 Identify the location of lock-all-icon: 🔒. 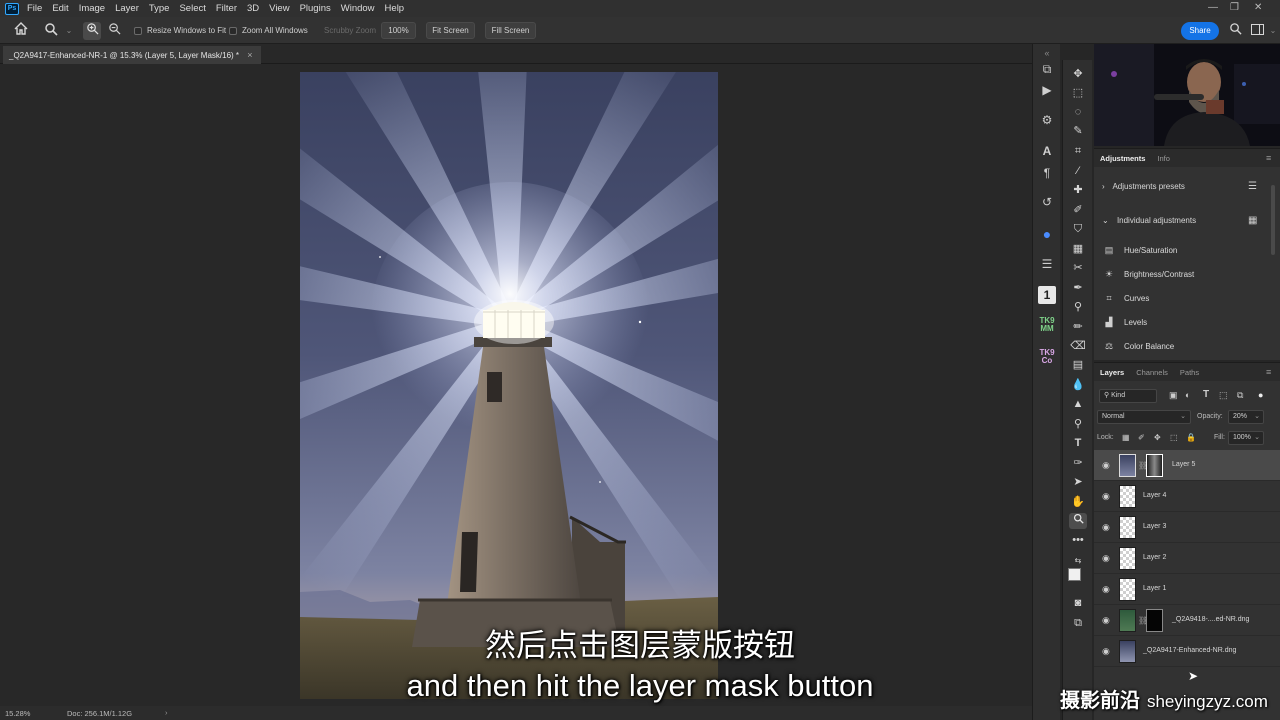
(1191, 437).